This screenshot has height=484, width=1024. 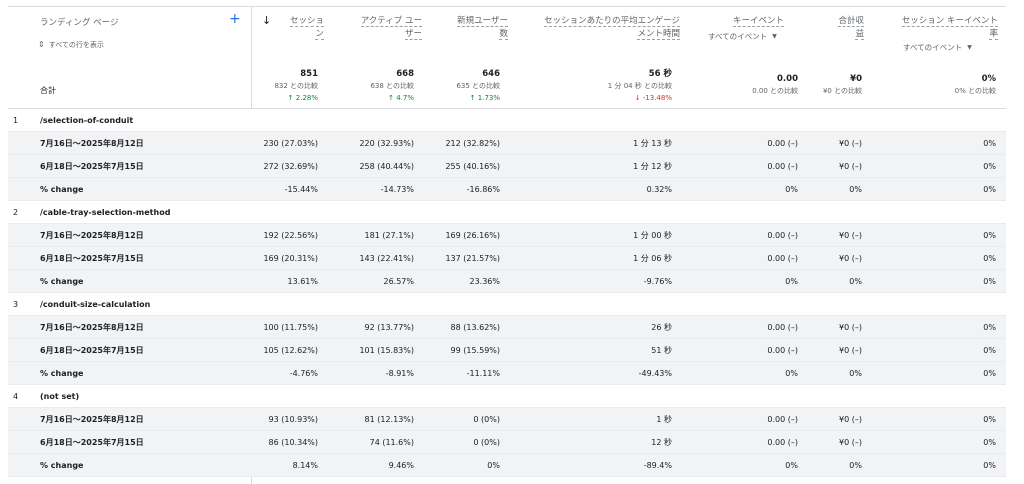 I want to click on cell-engage: 1 分 00 秒, so click(x=652, y=235).